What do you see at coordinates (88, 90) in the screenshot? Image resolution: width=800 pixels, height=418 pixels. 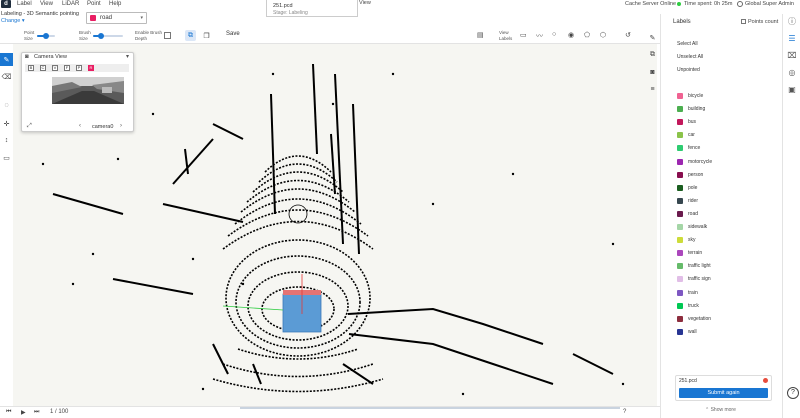 I see `camera-image` at bounding box center [88, 90].